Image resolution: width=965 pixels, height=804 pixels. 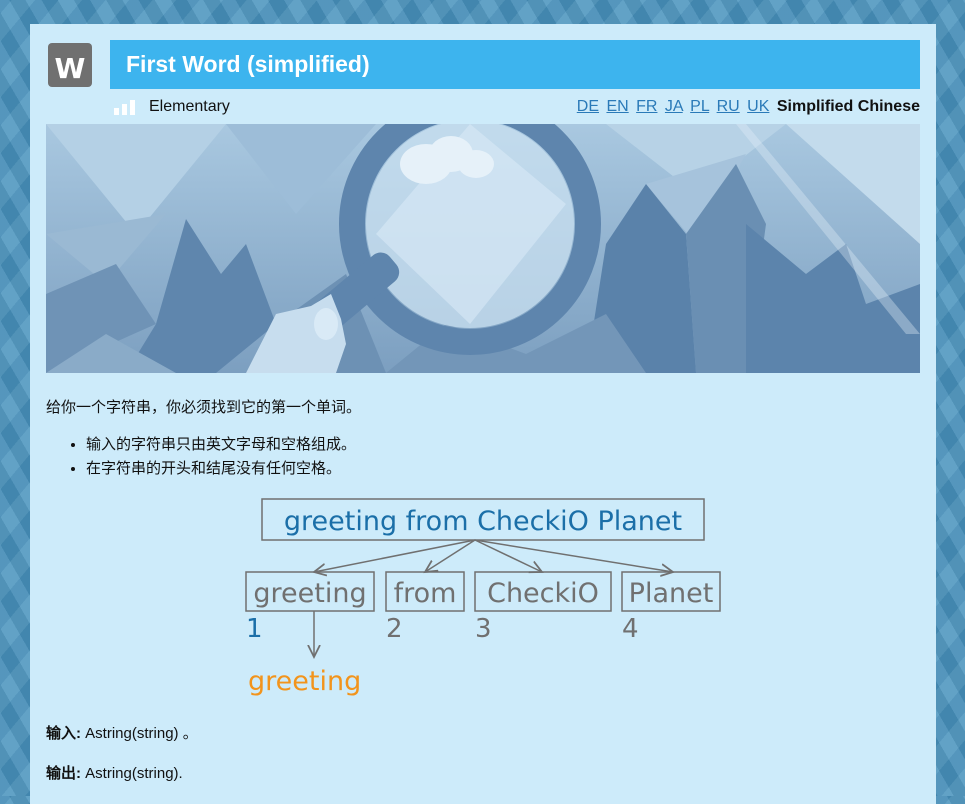 What do you see at coordinates (630, 629) in the screenshot?
I see `word-index: 4` at bounding box center [630, 629].